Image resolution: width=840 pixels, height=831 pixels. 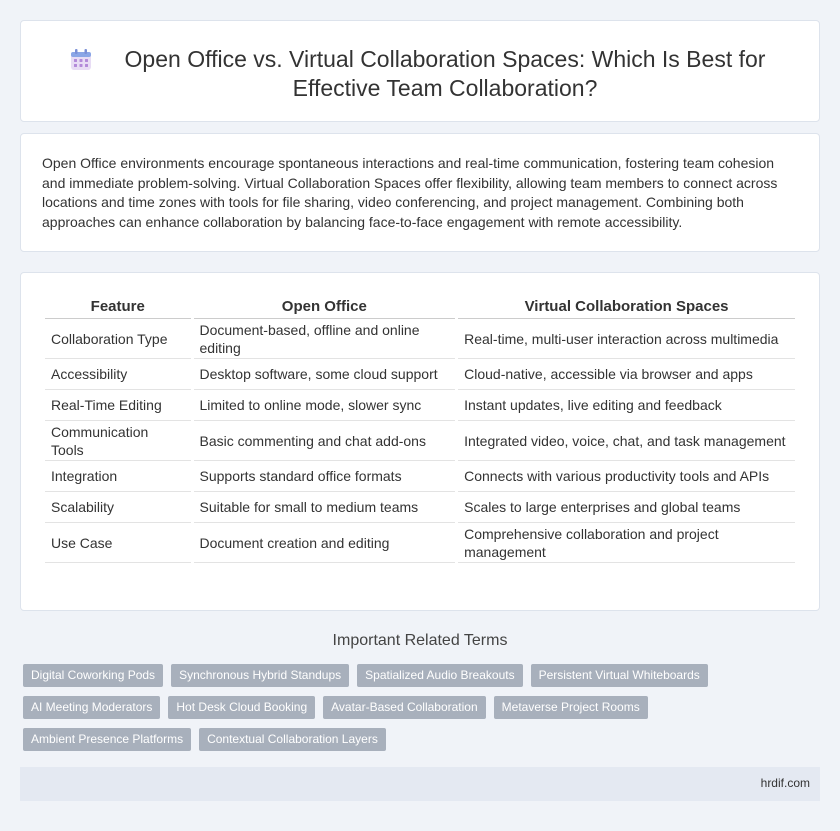 What do you see at coordinates (118, 441) in the screenshot?
I see `table-cell: Communication Tools` at bounding box center [118, 441].